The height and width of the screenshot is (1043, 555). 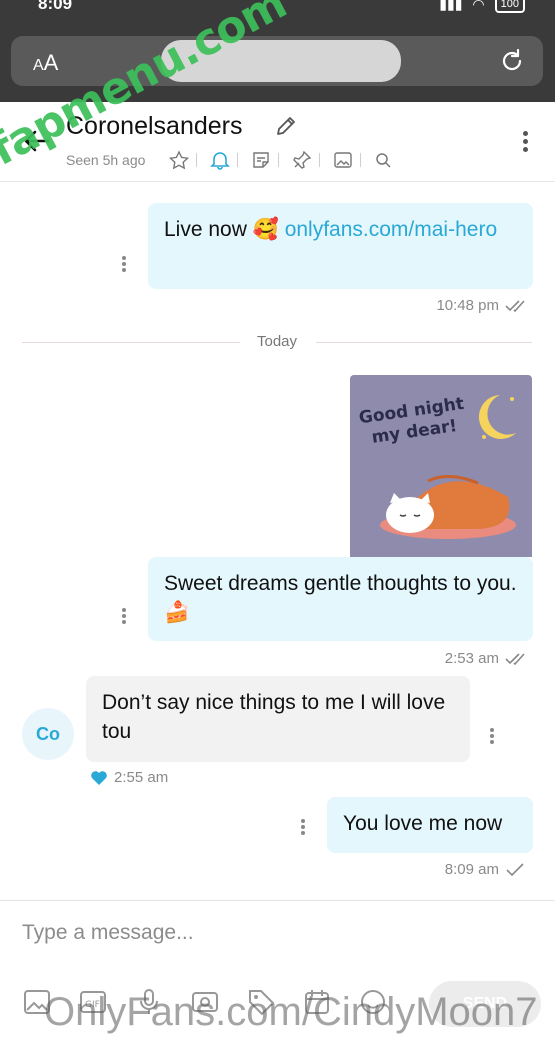 I want to click on sleeping-cat-icon, so click(x=448, y=507).